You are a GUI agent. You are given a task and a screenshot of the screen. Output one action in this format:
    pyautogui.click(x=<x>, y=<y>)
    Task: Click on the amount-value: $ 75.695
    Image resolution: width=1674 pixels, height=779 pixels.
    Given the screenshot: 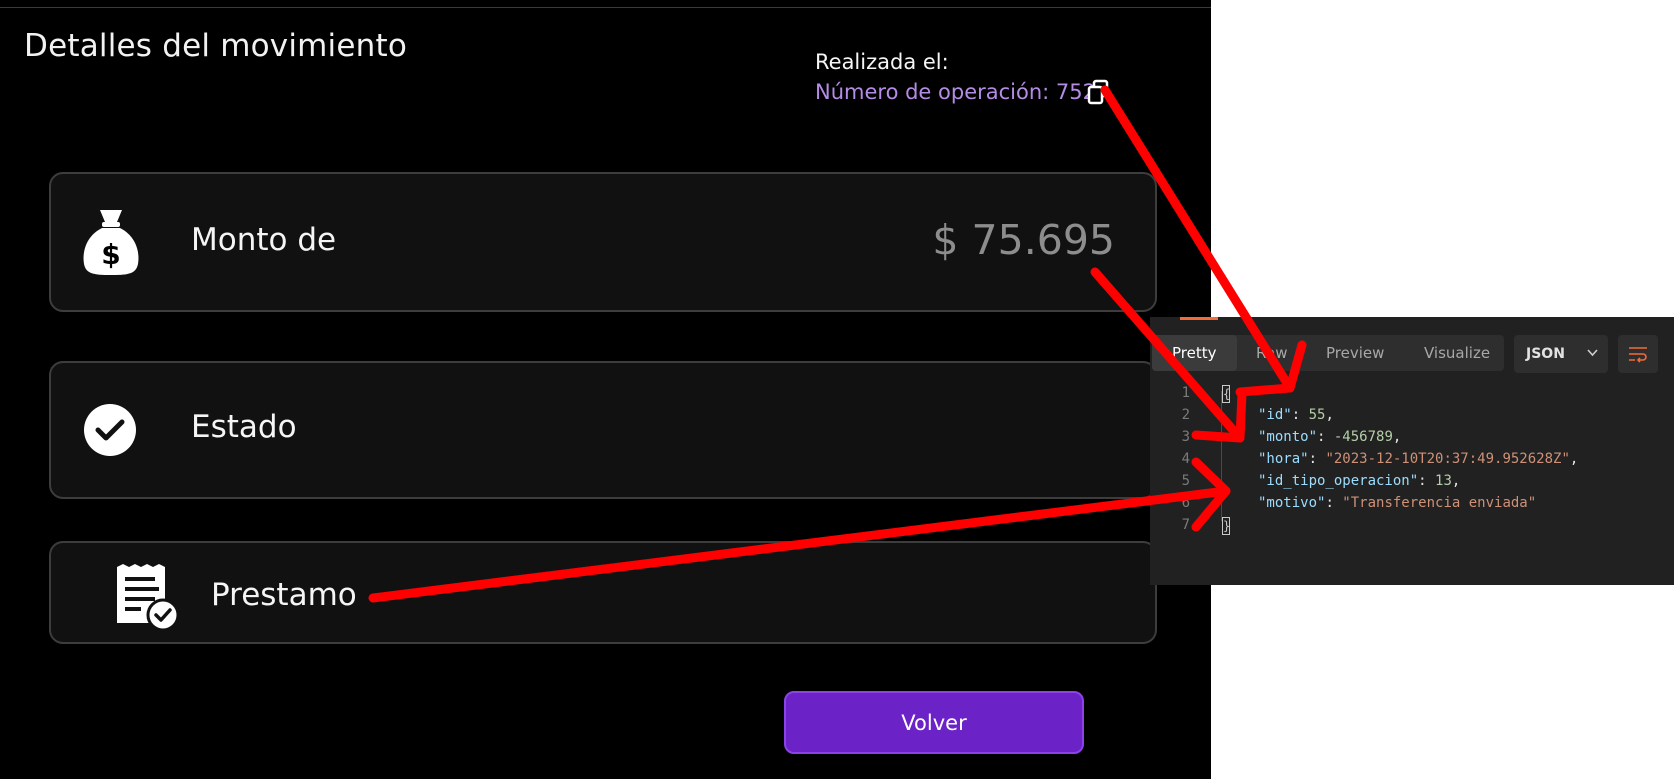 What is the action you would take?
    pyautogui.click(x=1023, y=240)
    